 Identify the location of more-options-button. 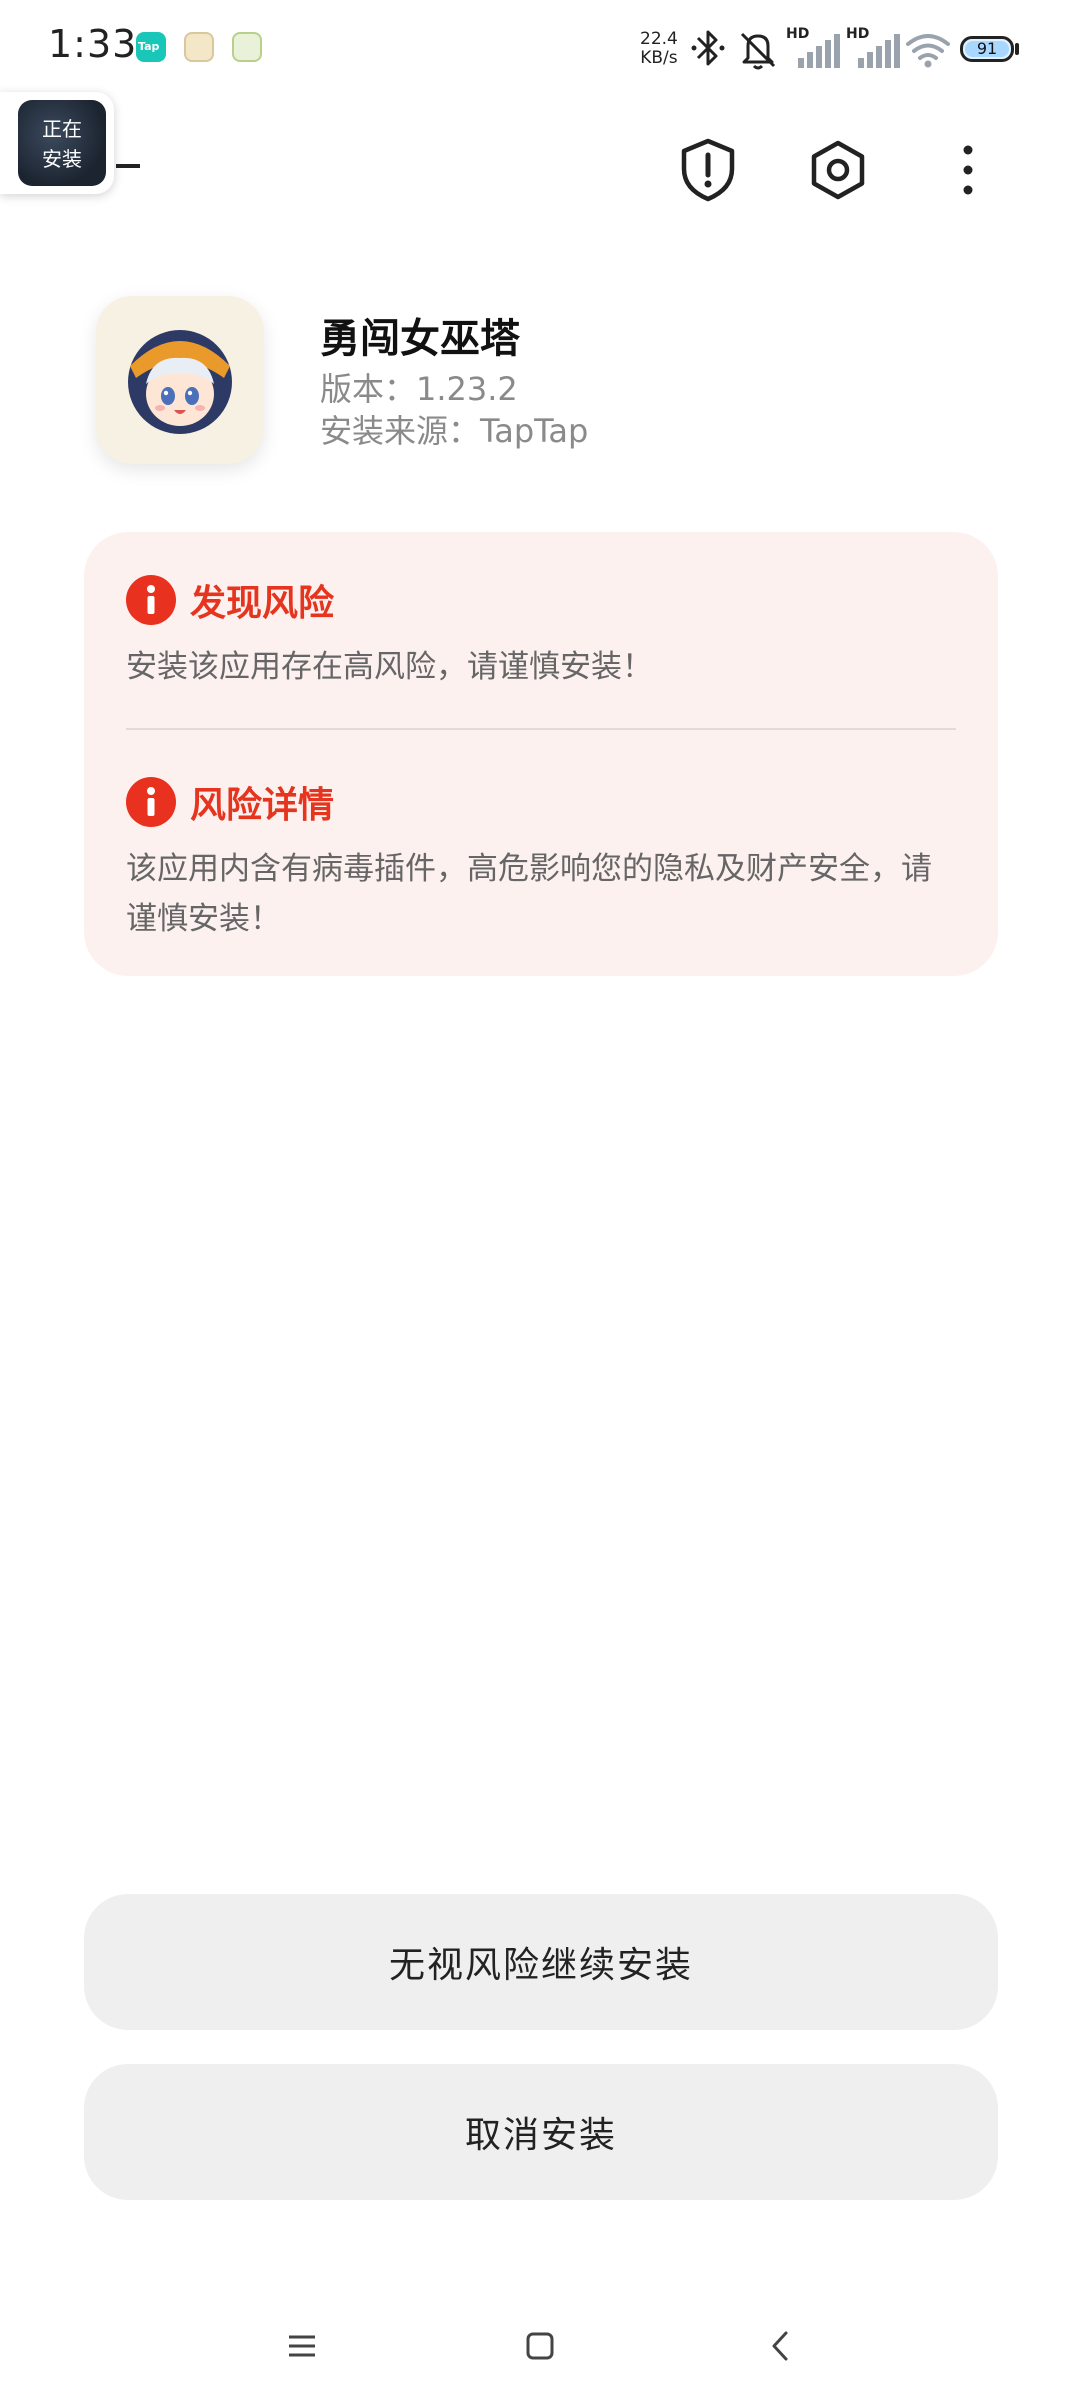
(968, 170).